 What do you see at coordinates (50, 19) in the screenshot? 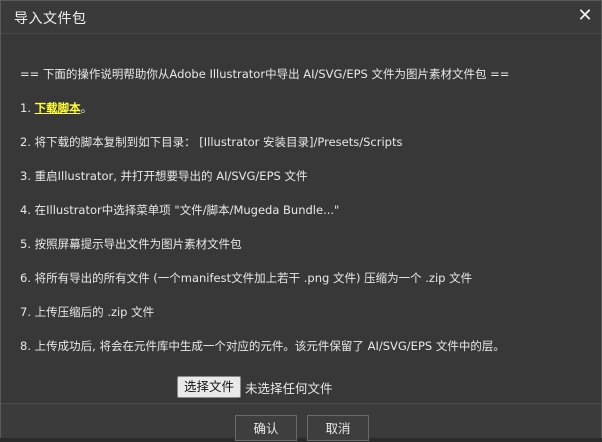
I see `dialog-title: 导入文件包` at bounding box center [50, 19].